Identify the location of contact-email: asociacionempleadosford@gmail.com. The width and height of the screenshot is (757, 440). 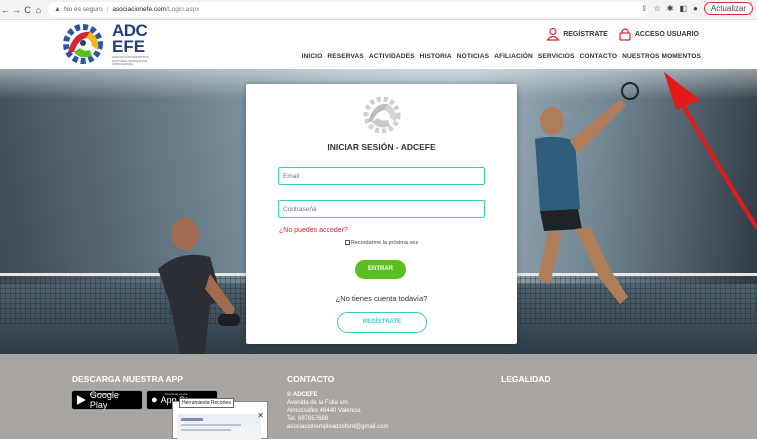
(337, 427).